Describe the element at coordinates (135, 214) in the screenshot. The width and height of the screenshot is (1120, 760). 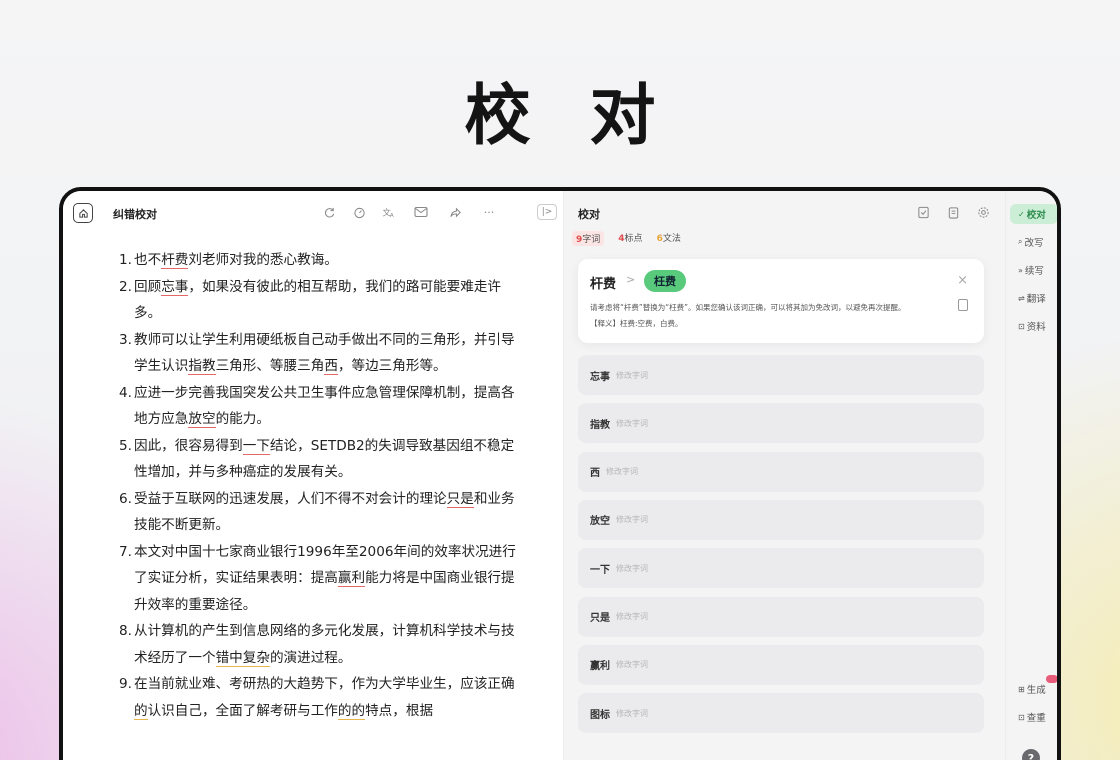
I see `editor-title: 纠错校对` at that location.